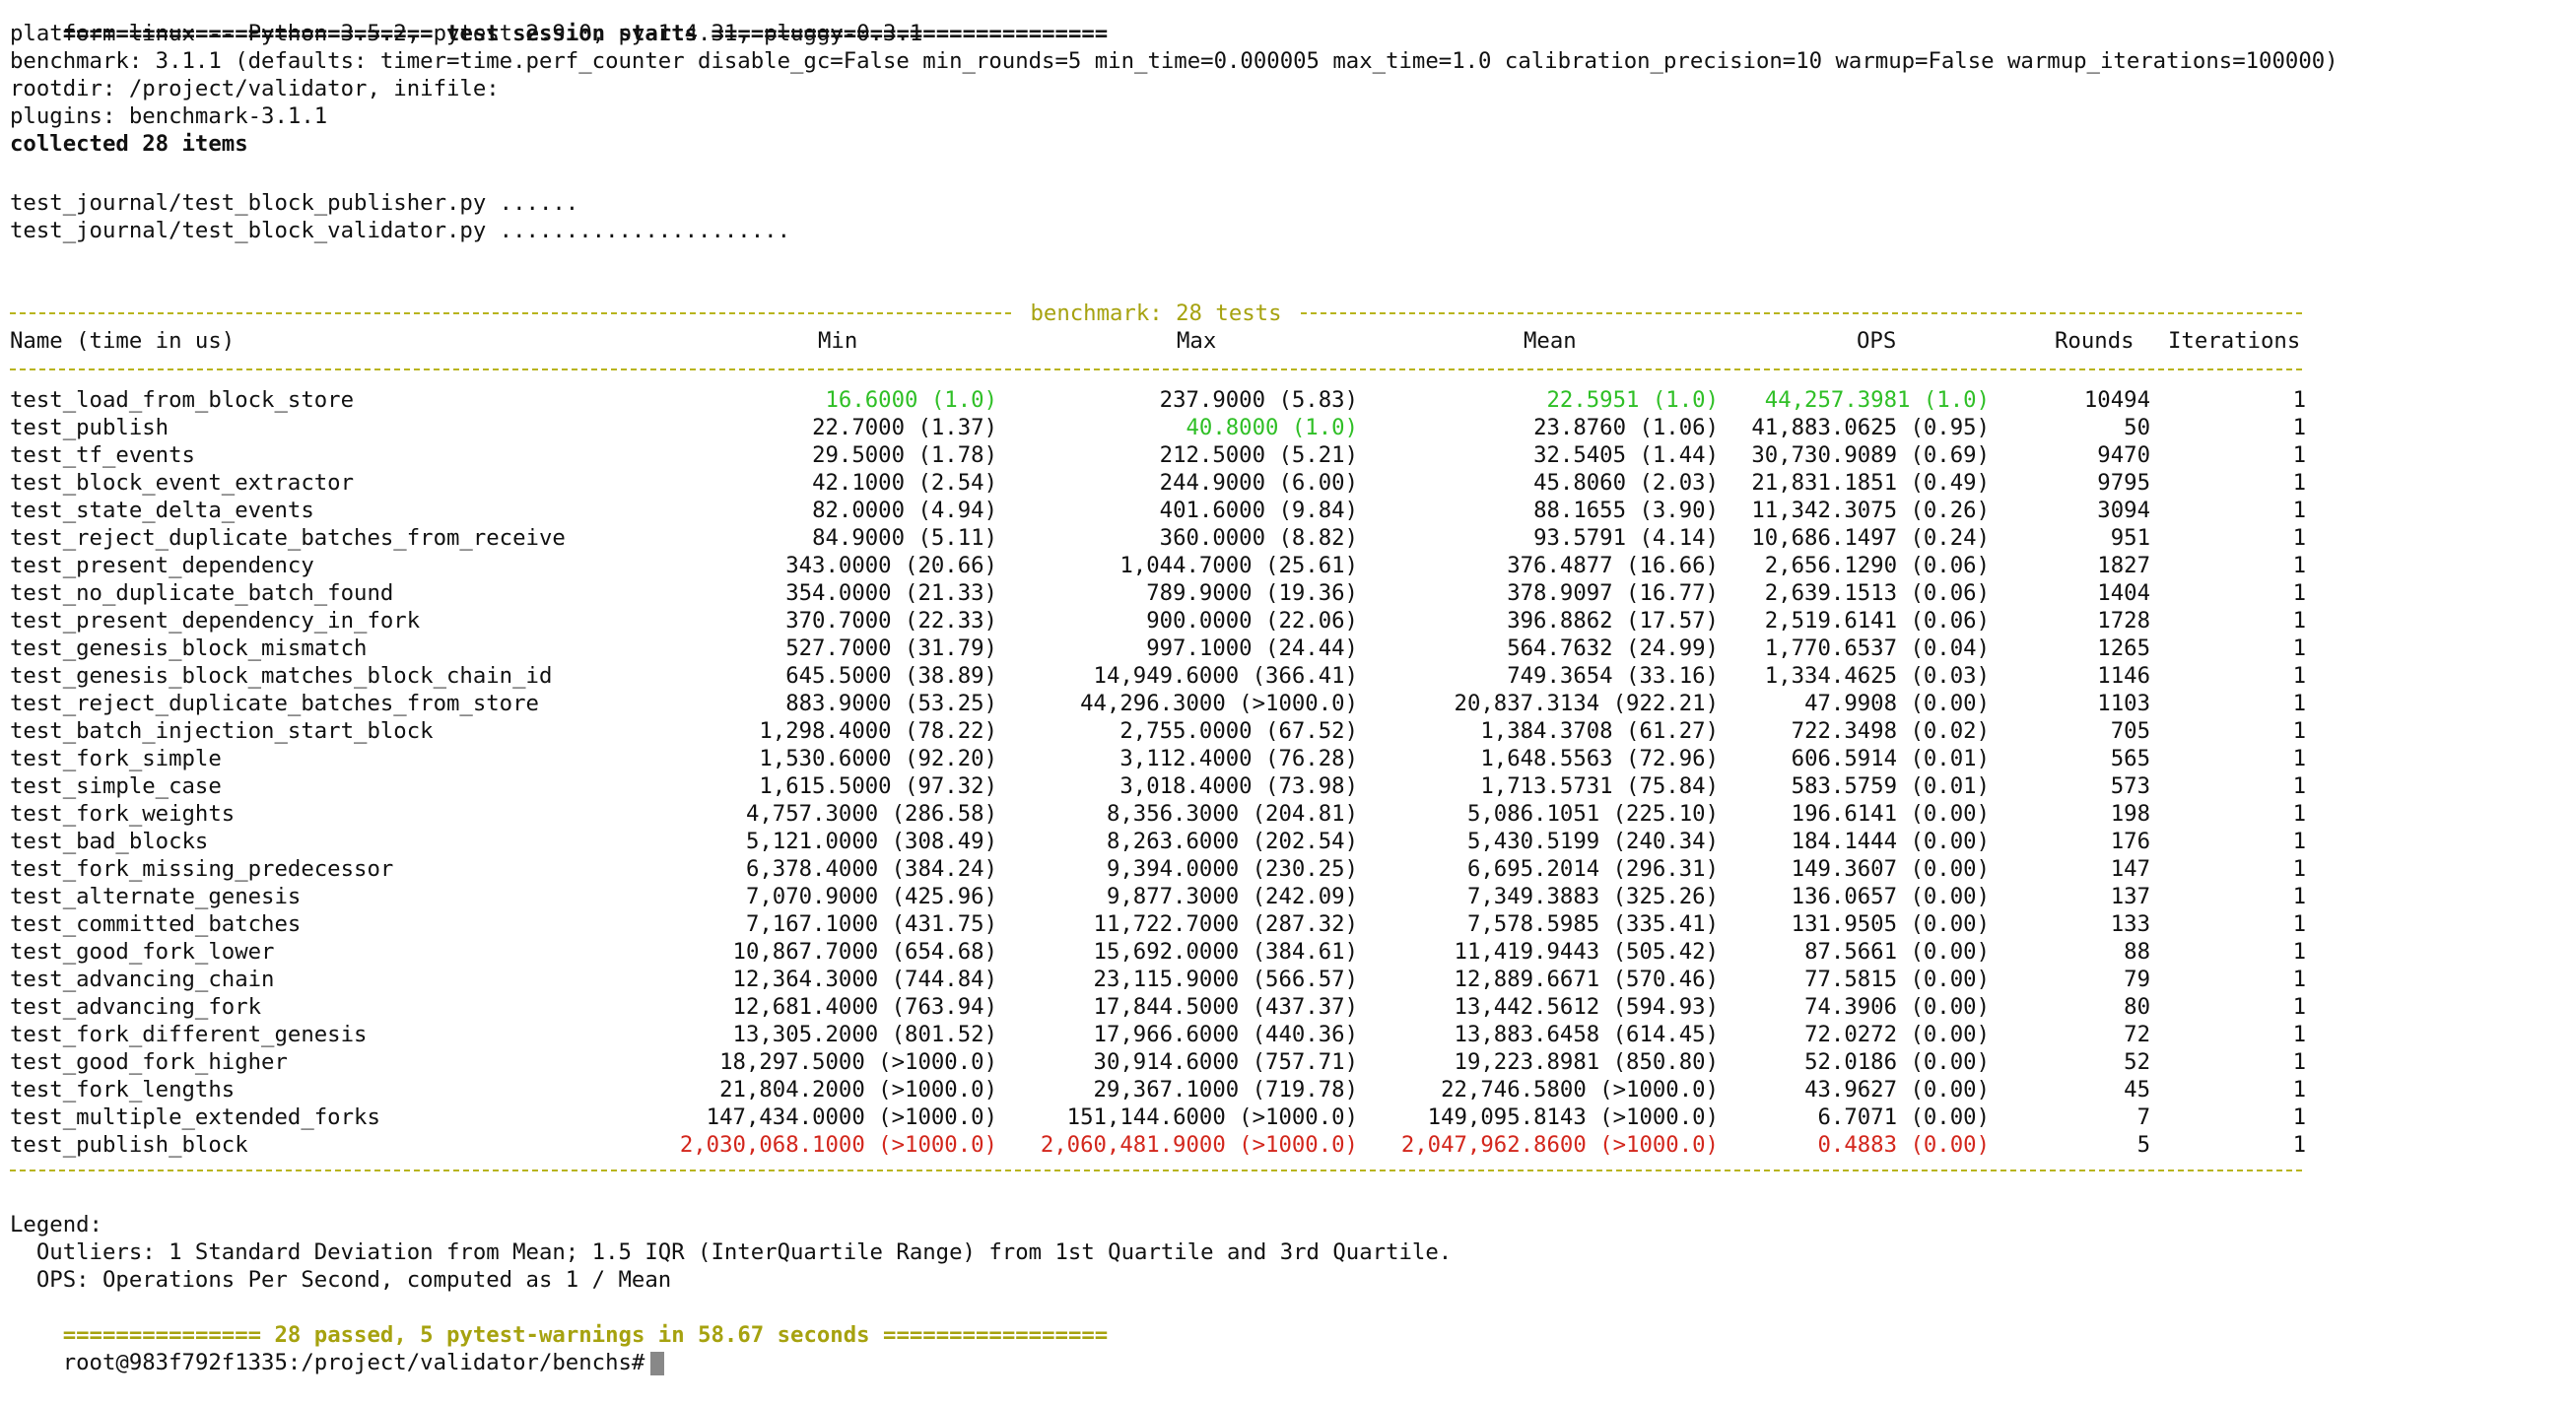 The height and width of the screenshot is (1404, 2576). Describe the element at coordinates (2123, 483) in the screenshot. I see `cell-rounds: 9795` at that location.